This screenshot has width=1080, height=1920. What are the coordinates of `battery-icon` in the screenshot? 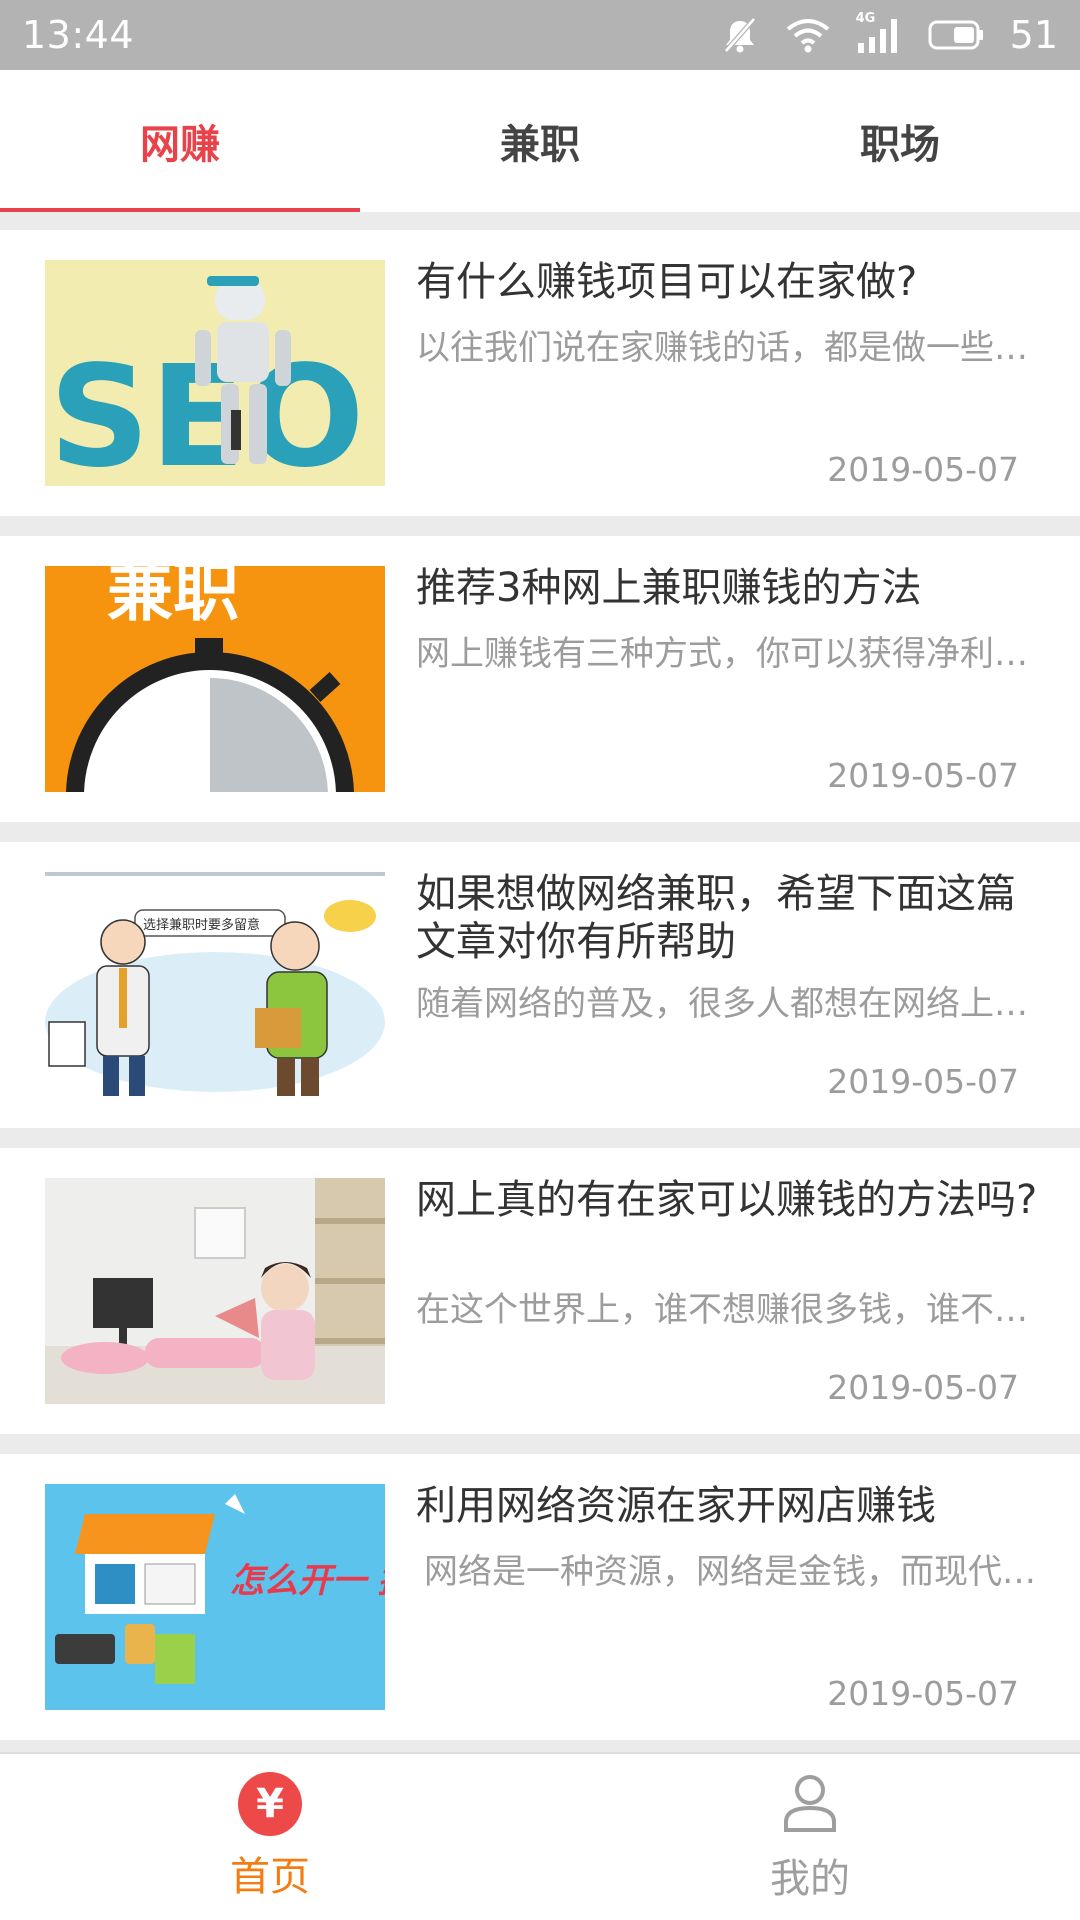 It's located at (956, 35).